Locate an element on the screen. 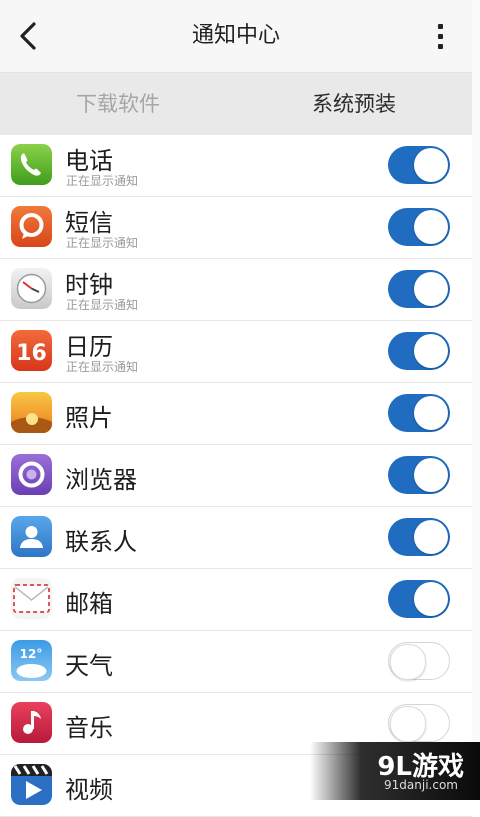  app-name: 电话 is located at coordinates (89, 161).